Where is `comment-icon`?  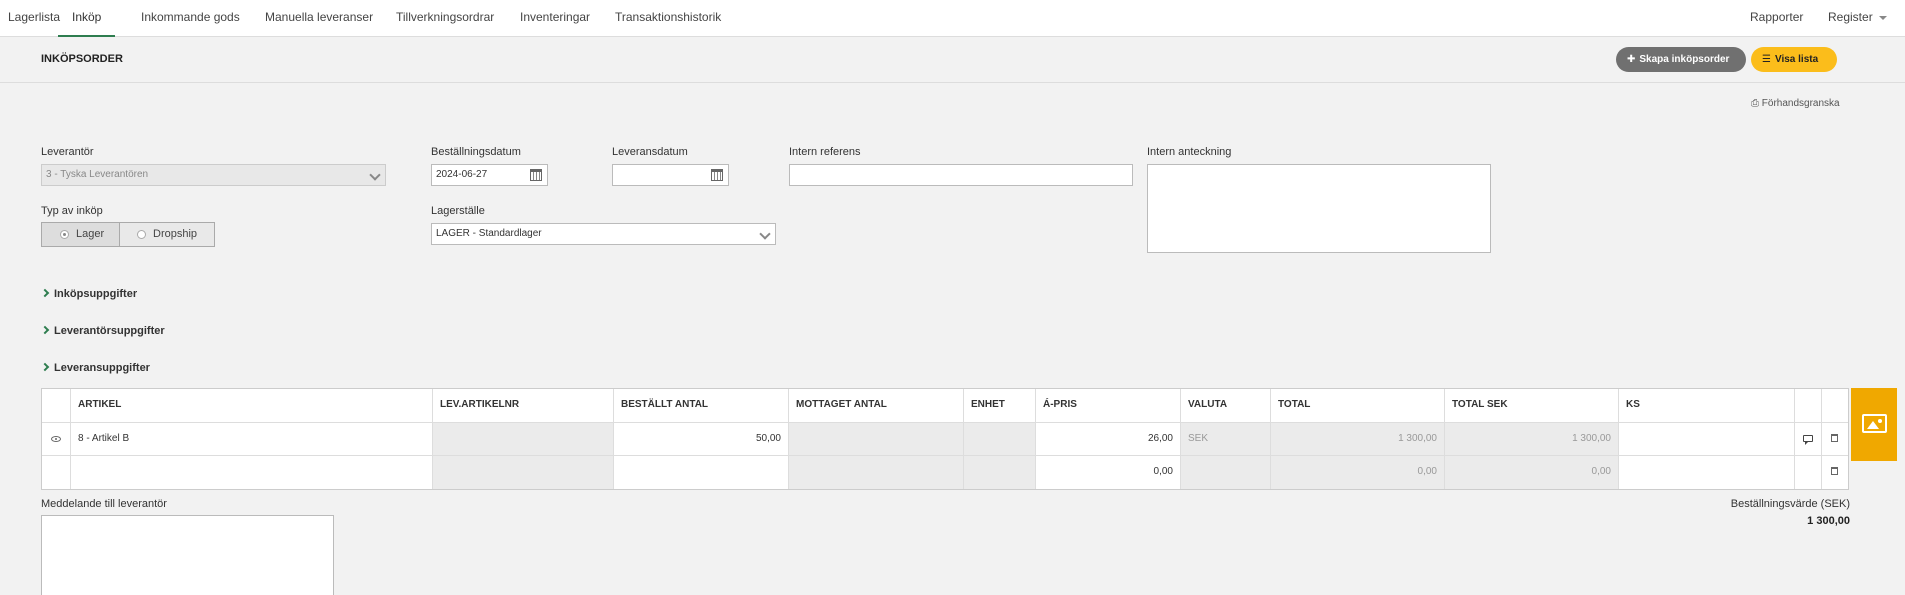
comment-icon is located at coordinates (1808, 439).